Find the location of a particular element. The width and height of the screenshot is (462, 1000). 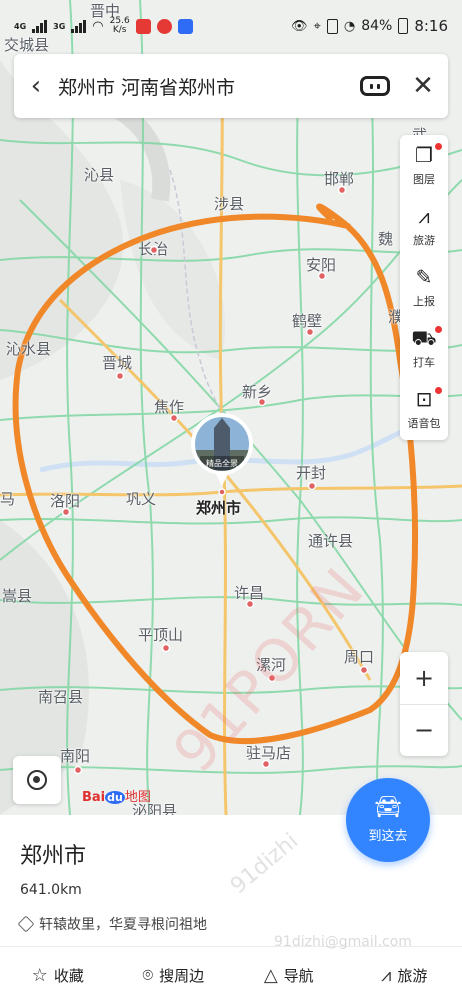

crosshair-icon is located at coordinates (37, 780).